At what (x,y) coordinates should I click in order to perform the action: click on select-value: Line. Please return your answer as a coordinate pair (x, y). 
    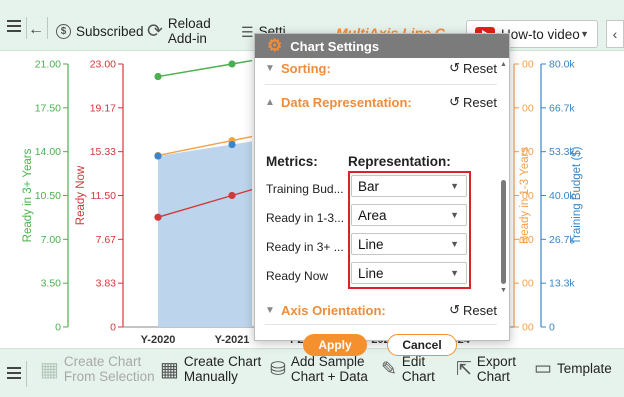
    Looking at the image, I should click on (371, 244).